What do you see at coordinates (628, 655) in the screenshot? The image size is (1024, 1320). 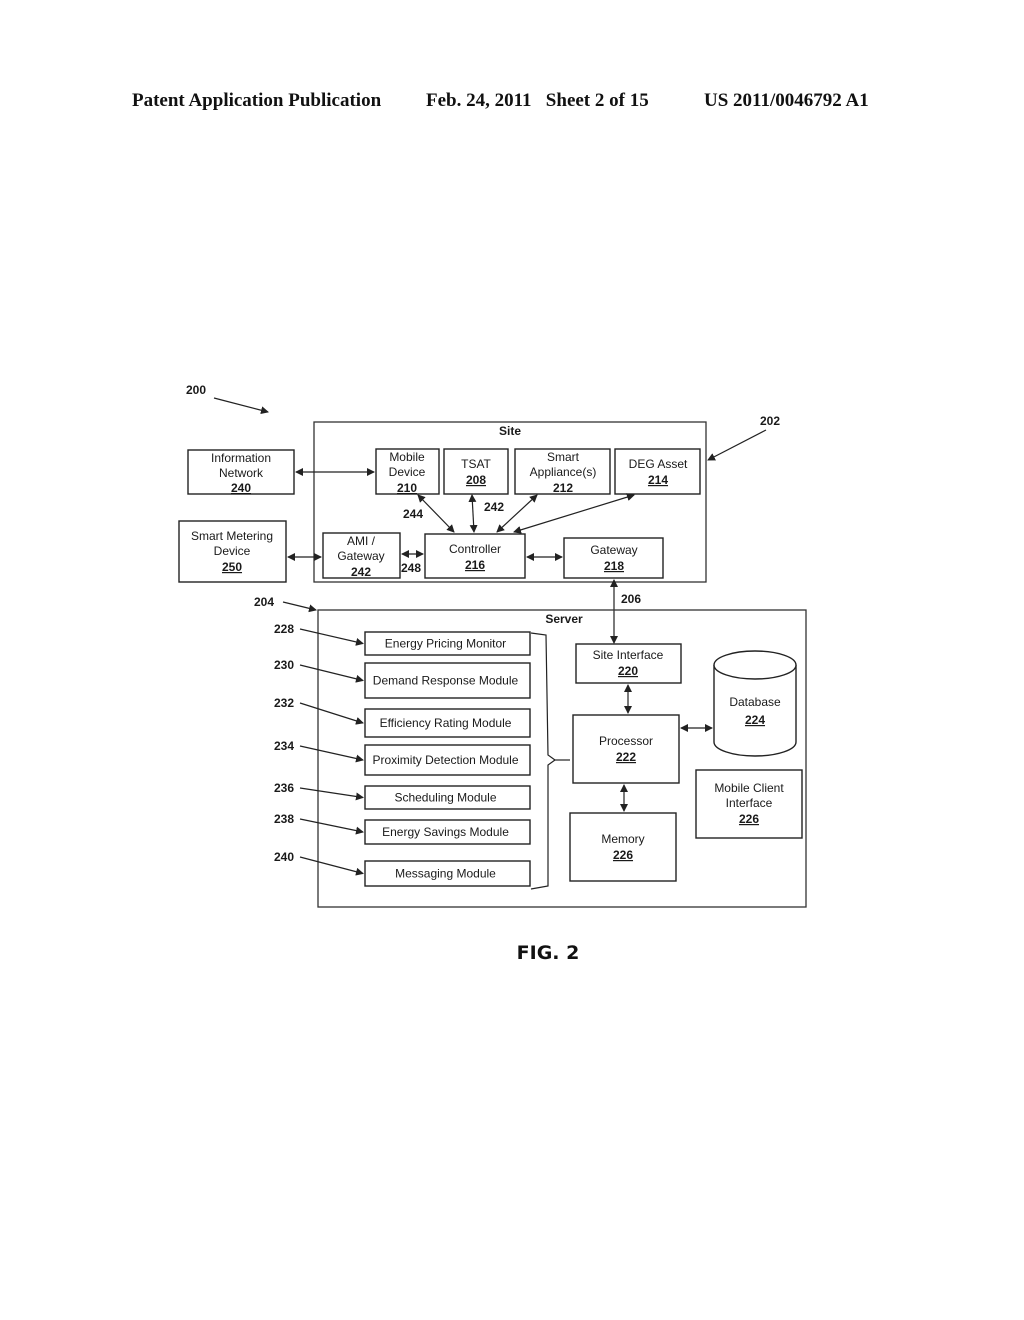 I see `site-interface-label: Site Interface` at bounding box center [628, 655].